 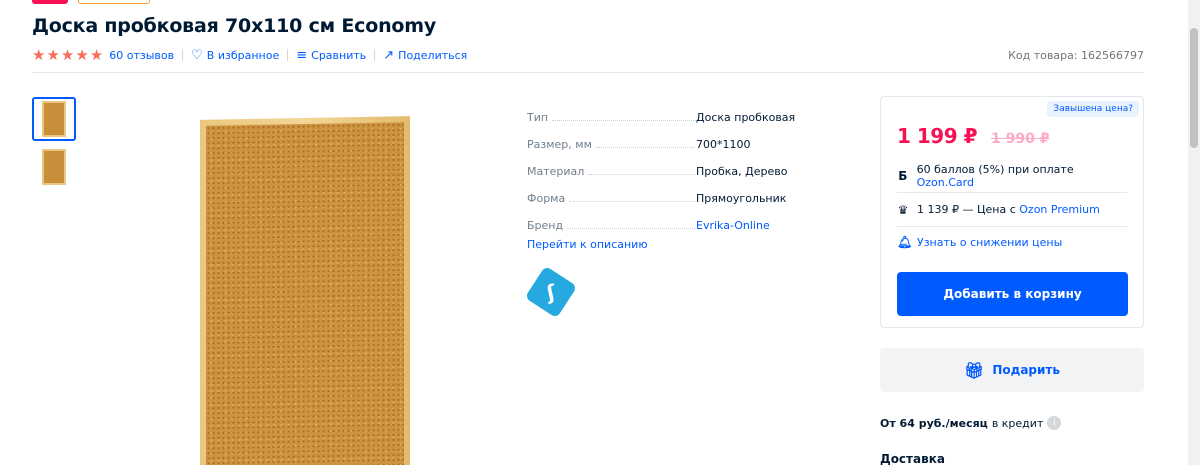 I want to click on gift-button: 🎁︎ Подарить, so click(x=1012, y=370).